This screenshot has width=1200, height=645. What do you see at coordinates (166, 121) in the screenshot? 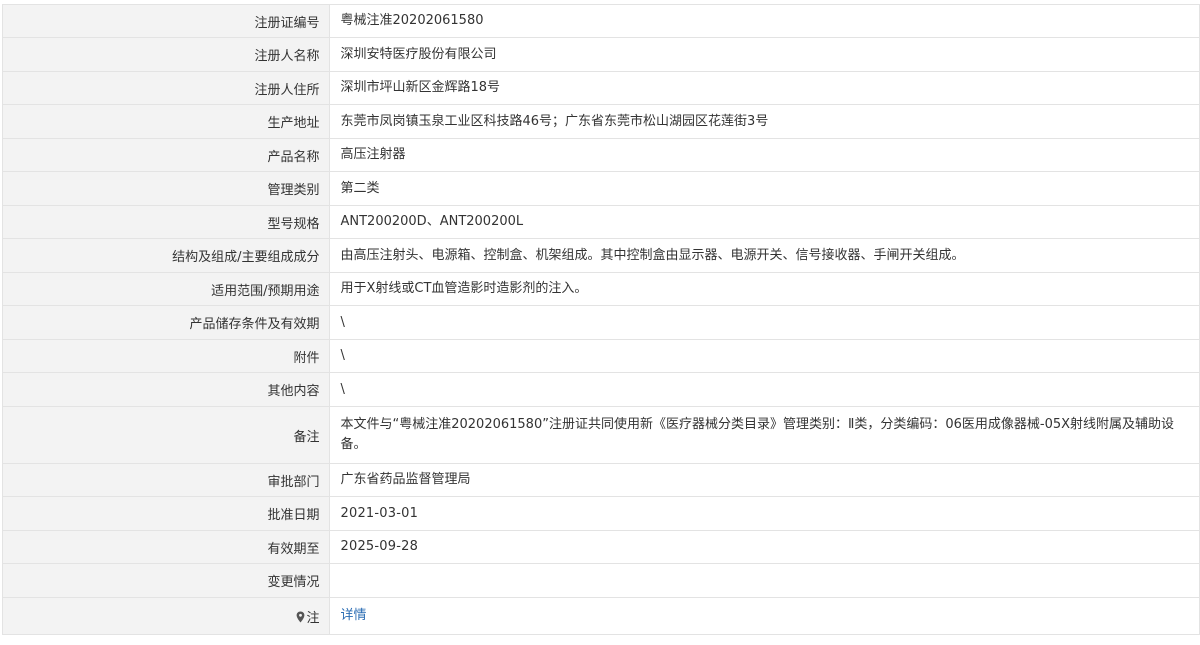
I see `label-production-address: 生产地址` at bounding box center [166, 121].